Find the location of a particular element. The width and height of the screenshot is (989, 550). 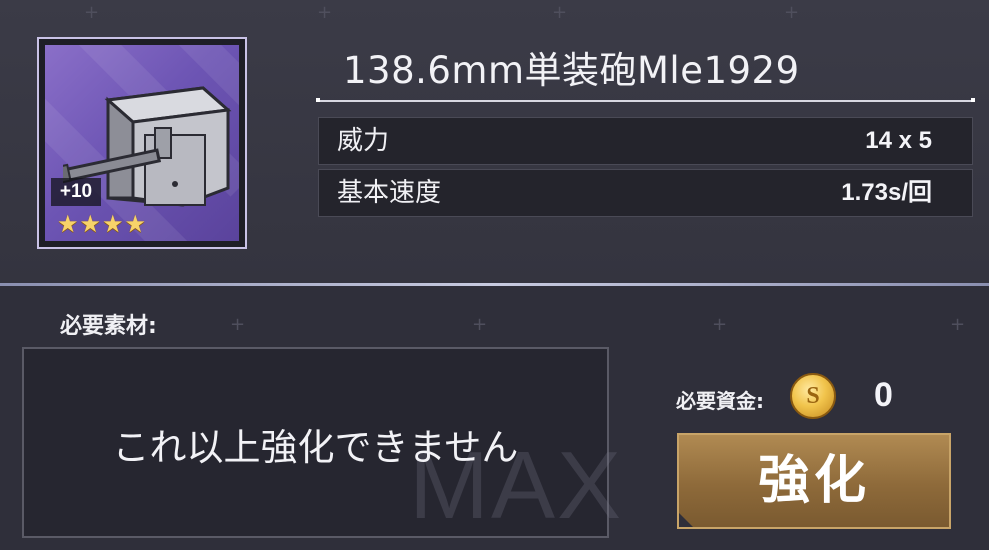

stat-row-power: 威力 14 x 5 is located at coordinates (645, 141).